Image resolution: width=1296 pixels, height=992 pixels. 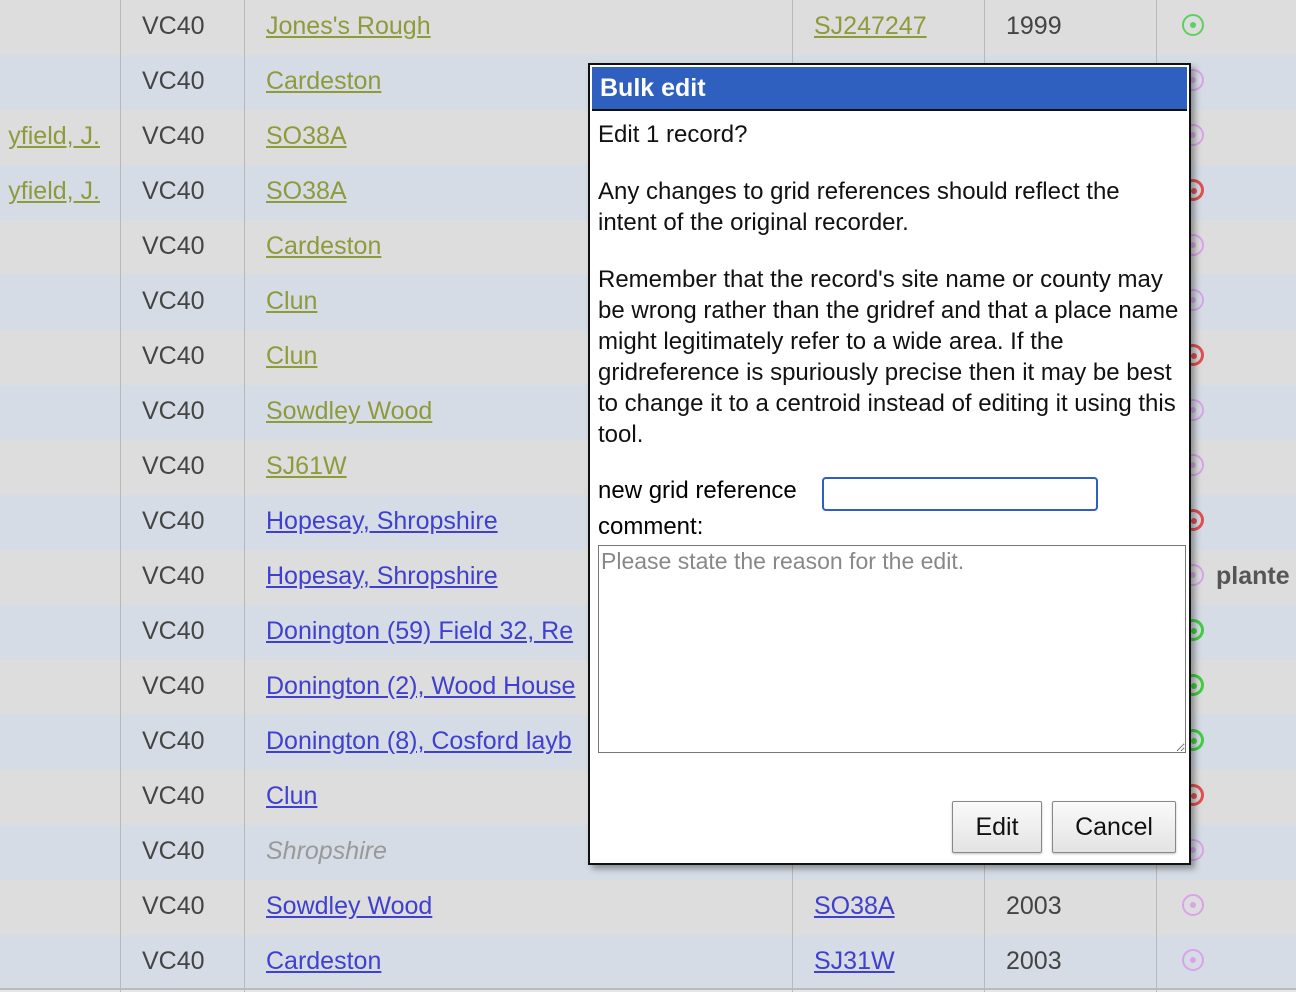 What do you see at coordinates (892, 649) in the screenshot?
I see `comment-textarea` at bounding box center [892, 649].